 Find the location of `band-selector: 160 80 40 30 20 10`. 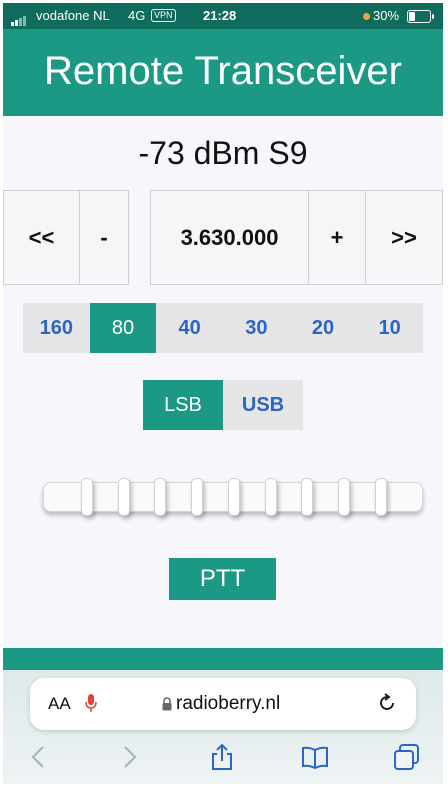

band-selector: 160 80 40 30 20 10 is located at coordinates (223, 328).